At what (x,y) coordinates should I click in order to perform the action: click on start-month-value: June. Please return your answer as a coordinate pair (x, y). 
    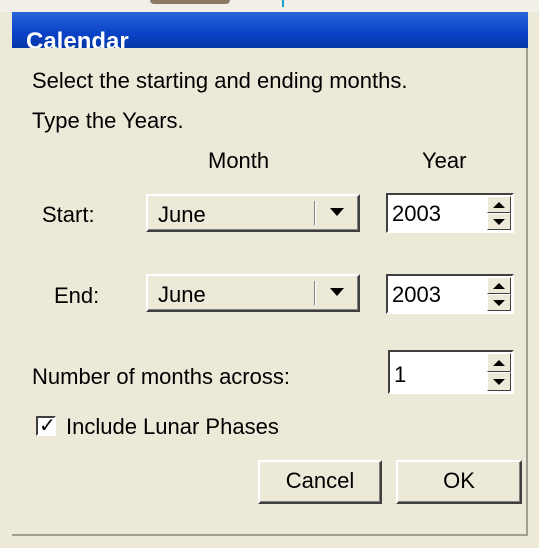
    Looking at the image, I should click on (182, 214).